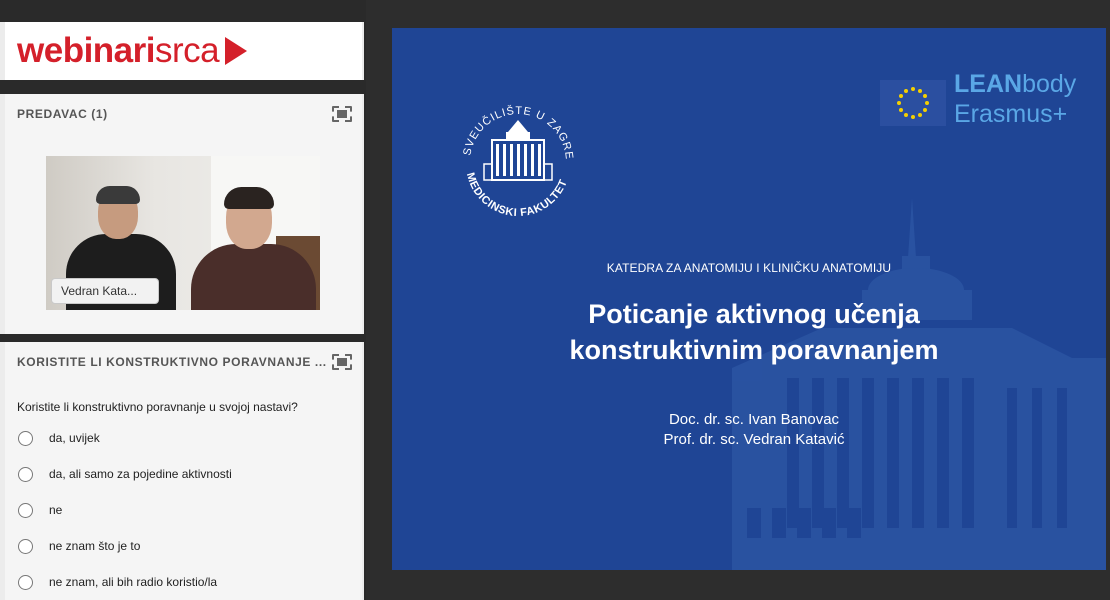  What do you see at coordinates (517, 195) in the screenshot?
I see `svg-text: MEDICINSKI FAKULTET` at bounding box center [517, 195].